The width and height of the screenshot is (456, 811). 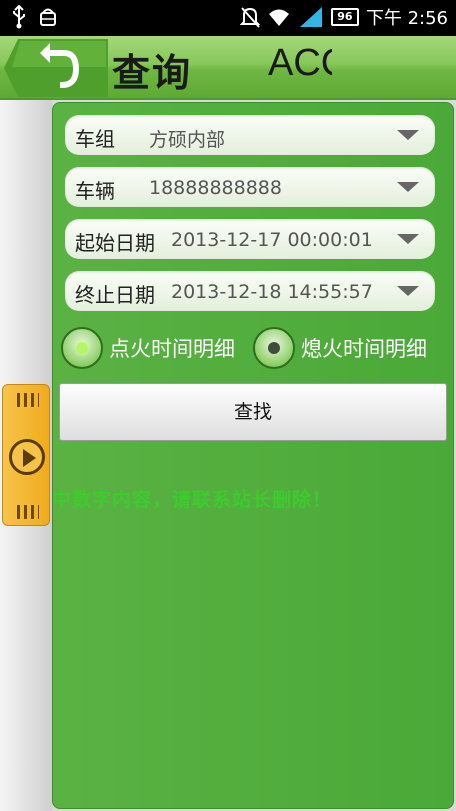 I want to click on radio-unselected-dot, so click(x=274, y=348).